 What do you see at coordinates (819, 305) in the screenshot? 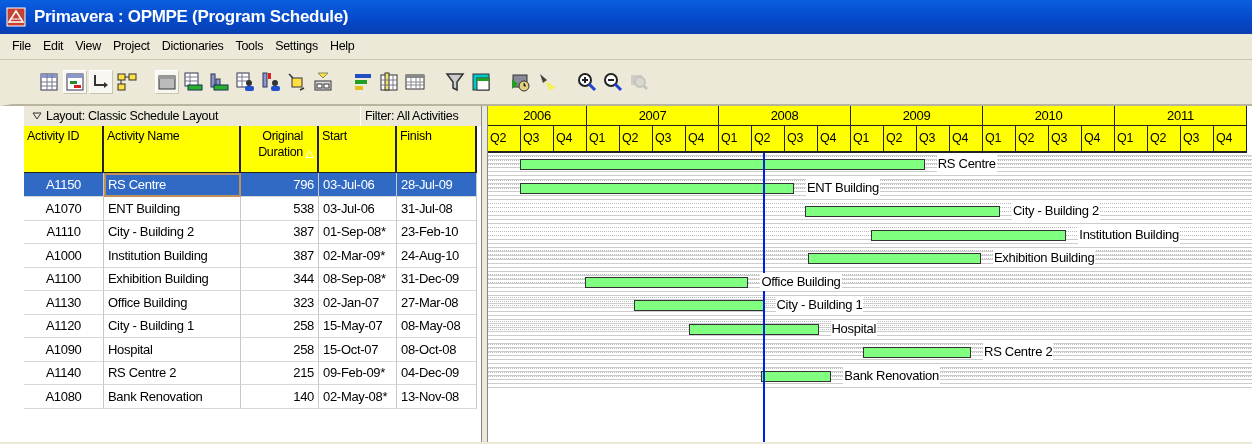
I see `bar-label: City - Building 1` at bounding box center [819, 305].